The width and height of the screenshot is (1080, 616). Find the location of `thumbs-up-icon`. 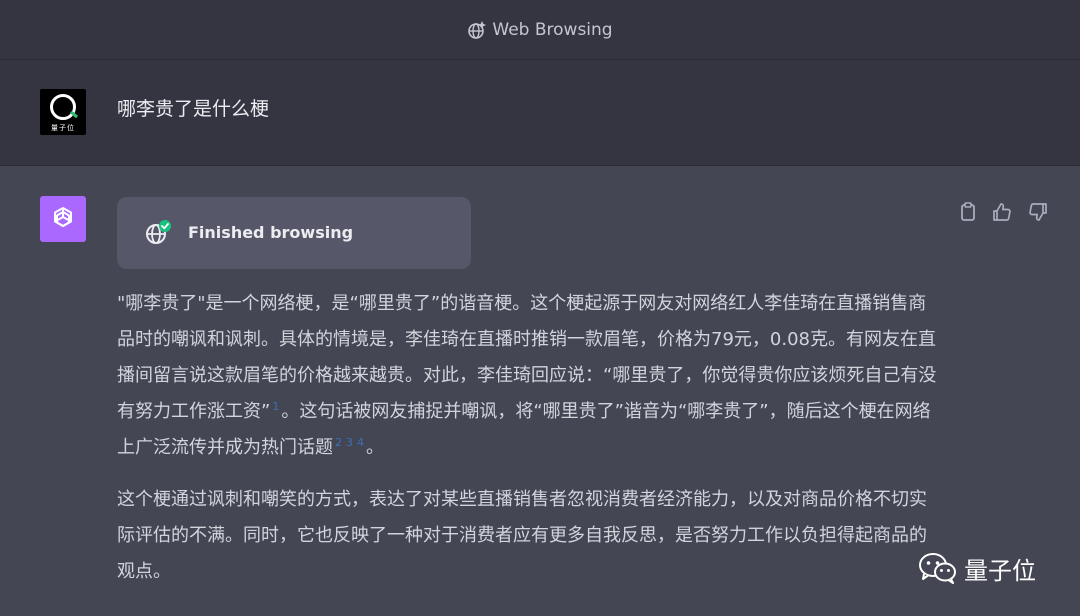

thumbs-up-icon is located at coordinates (1002, 212).